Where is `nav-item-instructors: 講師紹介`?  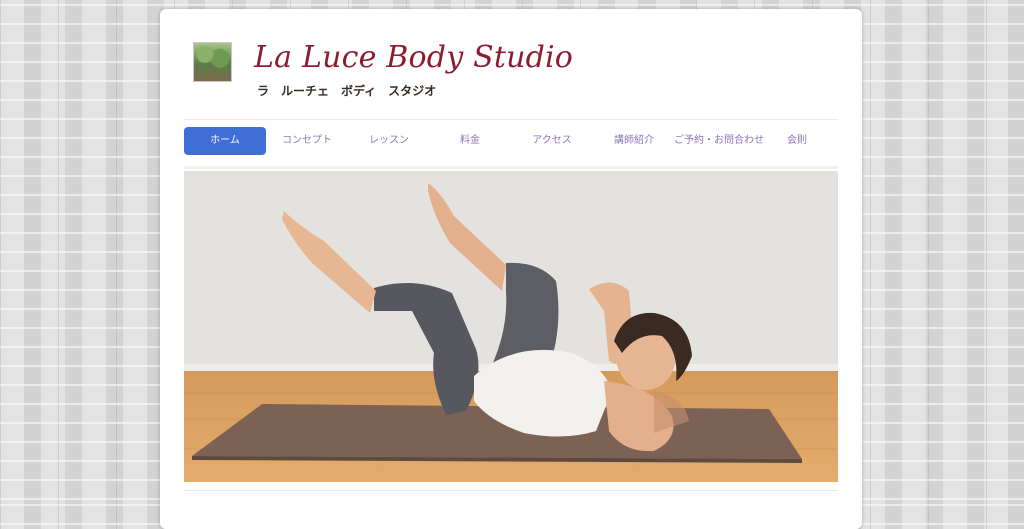
nav-item-instructors: 講師紹介 is located at coordinates (634, 141).